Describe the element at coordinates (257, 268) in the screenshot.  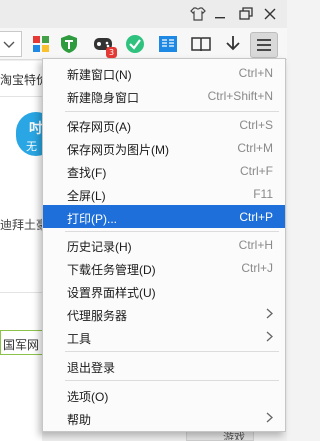
I see `menu-item-shortcut: Ctrl+J` at that location.